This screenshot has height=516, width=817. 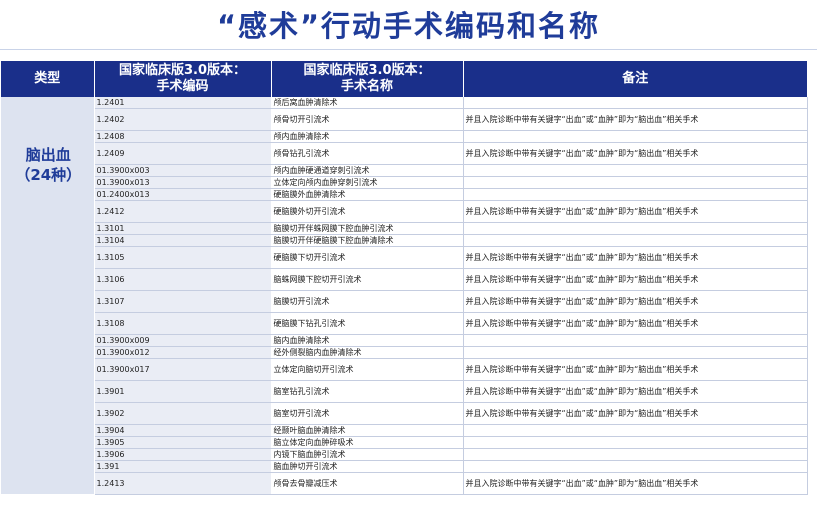 I want to click on name-cell: 颅内血肿清除术, so click(x=367, y=136).